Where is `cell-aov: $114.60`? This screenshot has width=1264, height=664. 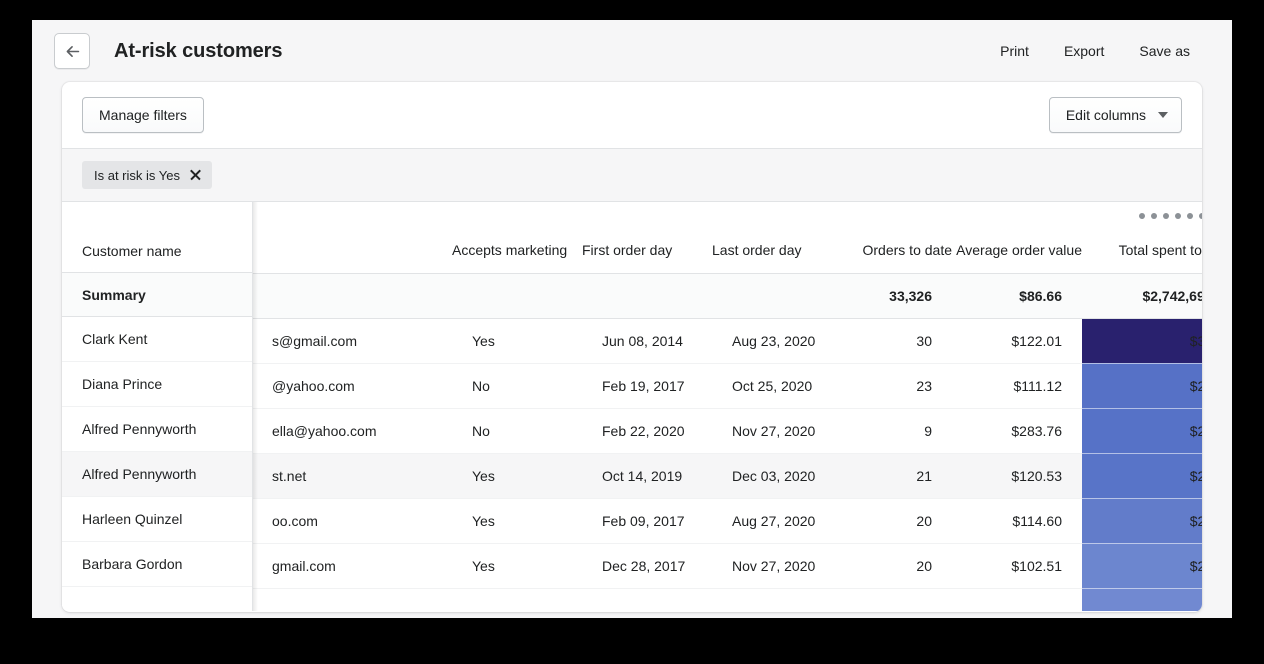
cell-aov: $114.60 is located at coordinates (1017, 521).